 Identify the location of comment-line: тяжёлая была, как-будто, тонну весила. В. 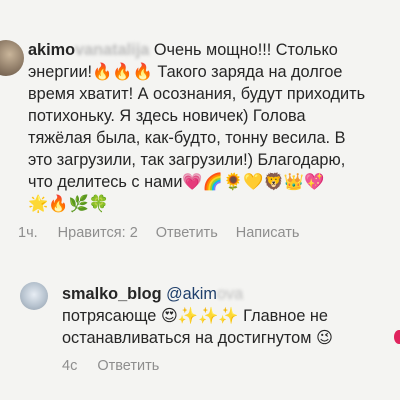
(187, 138).